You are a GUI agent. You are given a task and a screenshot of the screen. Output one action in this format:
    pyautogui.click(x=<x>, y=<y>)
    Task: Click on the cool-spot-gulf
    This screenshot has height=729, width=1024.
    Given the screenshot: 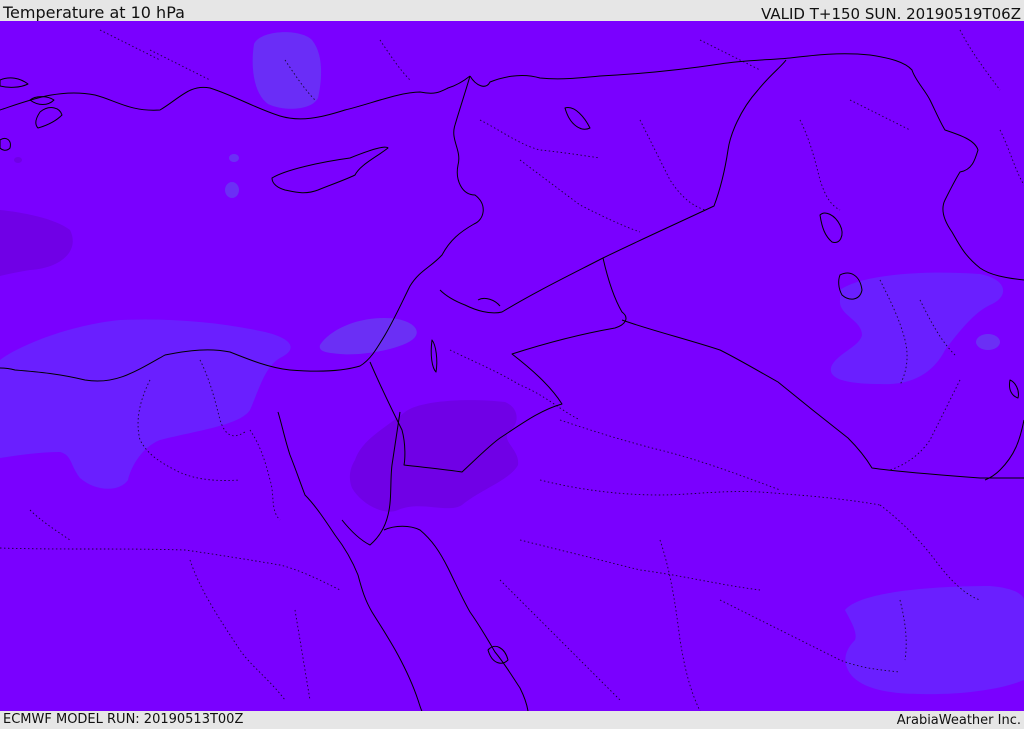 What is the action you would take?
    pyautogui.click(x=988, y=342)
    